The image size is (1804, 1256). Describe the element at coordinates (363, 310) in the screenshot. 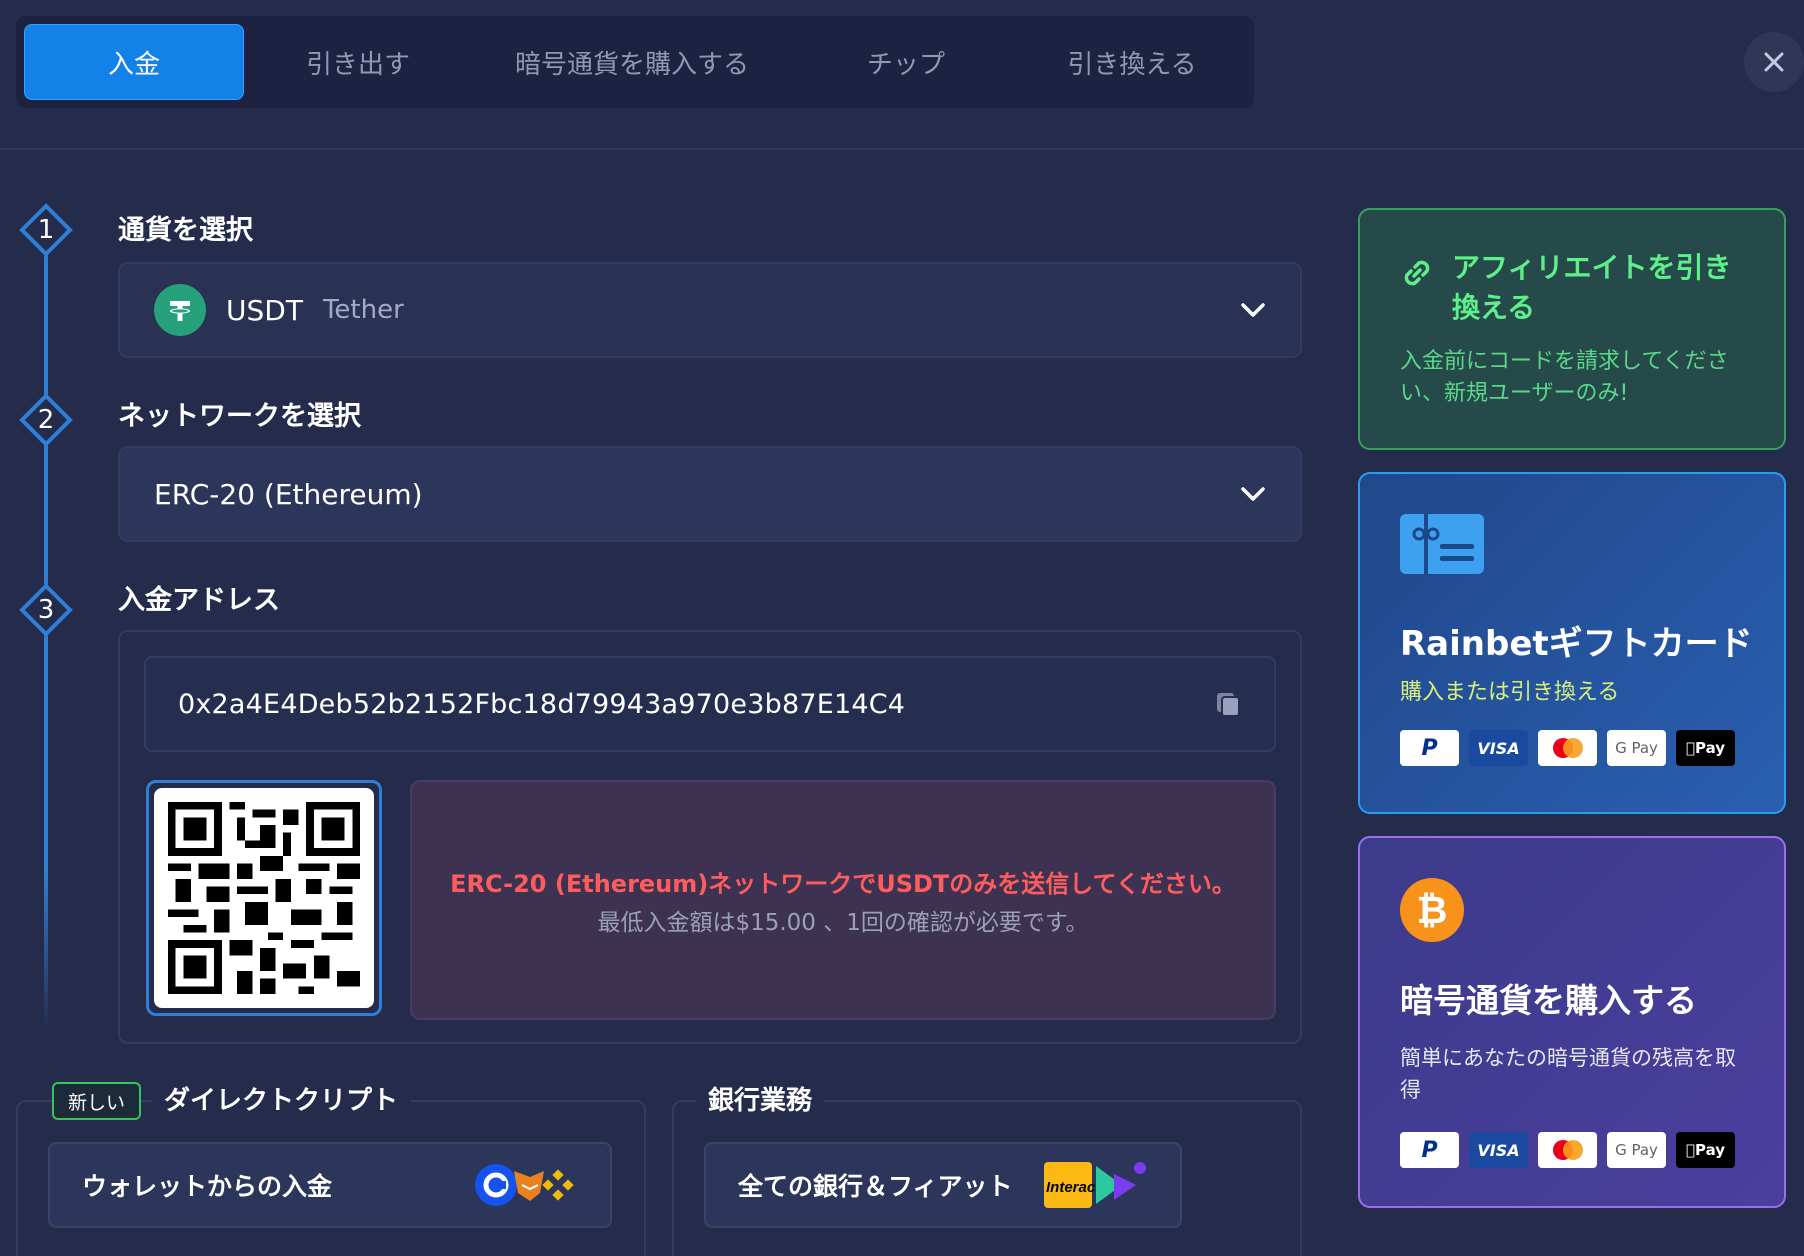

I see `currency-name: Tether` at that location.